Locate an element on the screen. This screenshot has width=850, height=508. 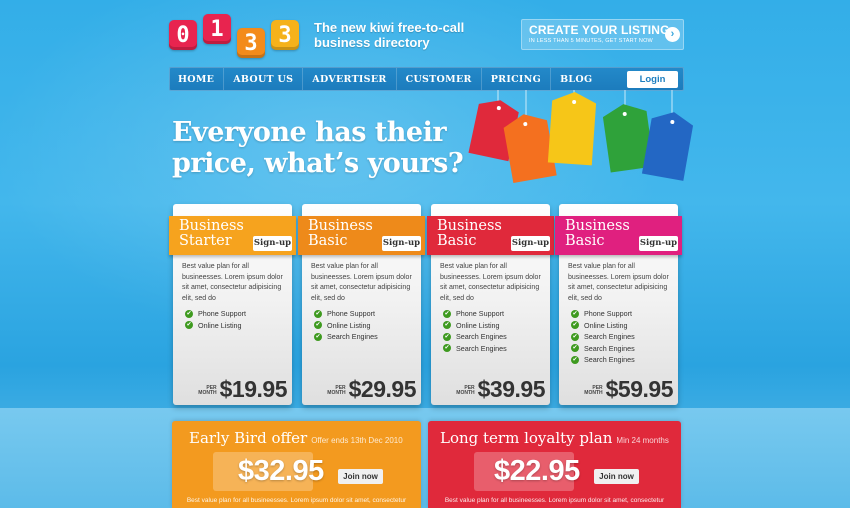
hero-line-2: price, what’s yours? is located at coordinates (318, 163).